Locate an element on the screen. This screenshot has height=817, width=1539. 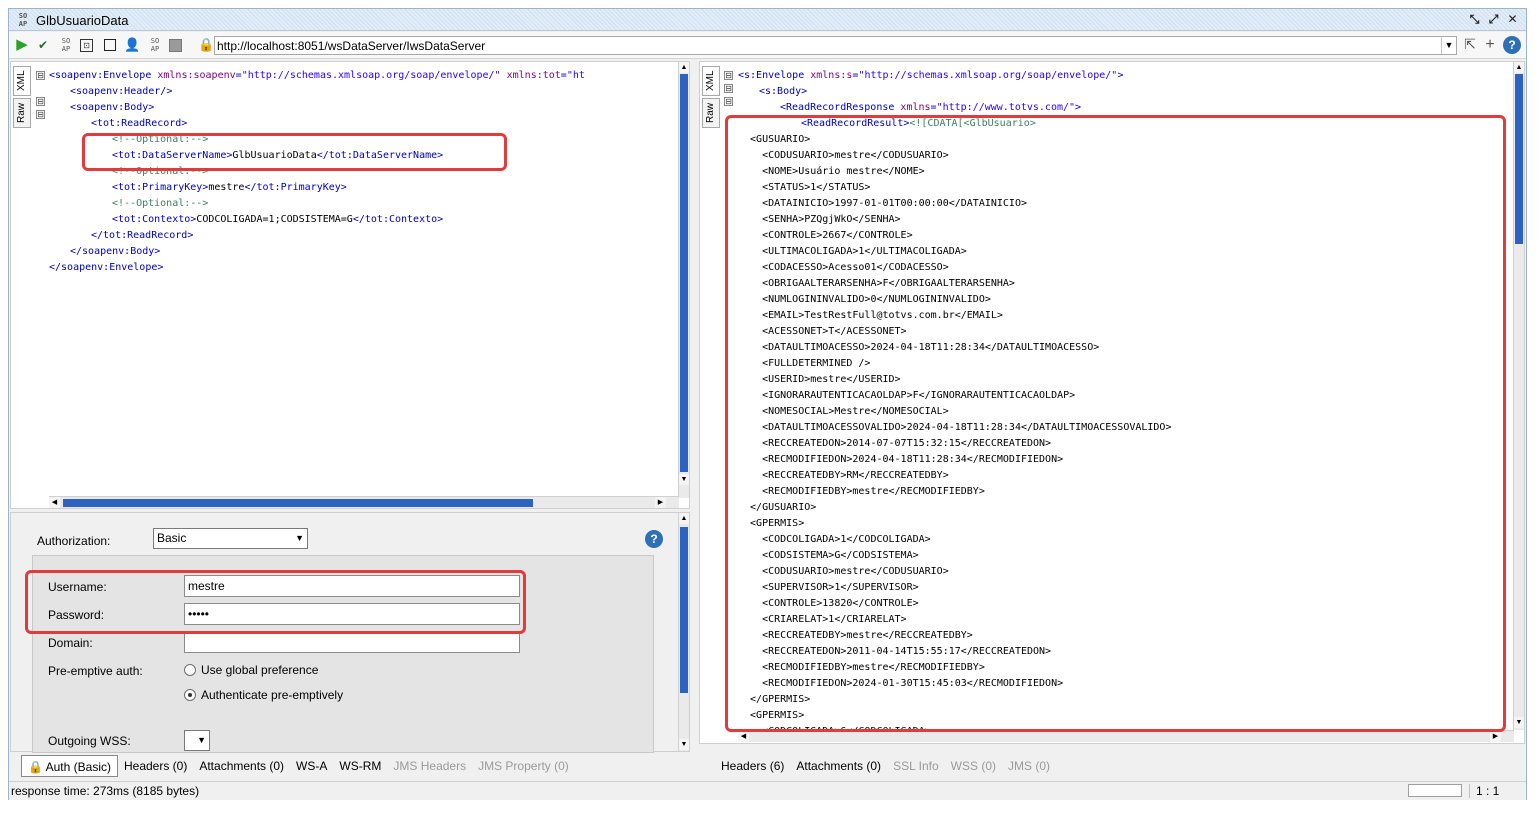
request-token: </tot:Contexto> is located at coordinates (398, 219).